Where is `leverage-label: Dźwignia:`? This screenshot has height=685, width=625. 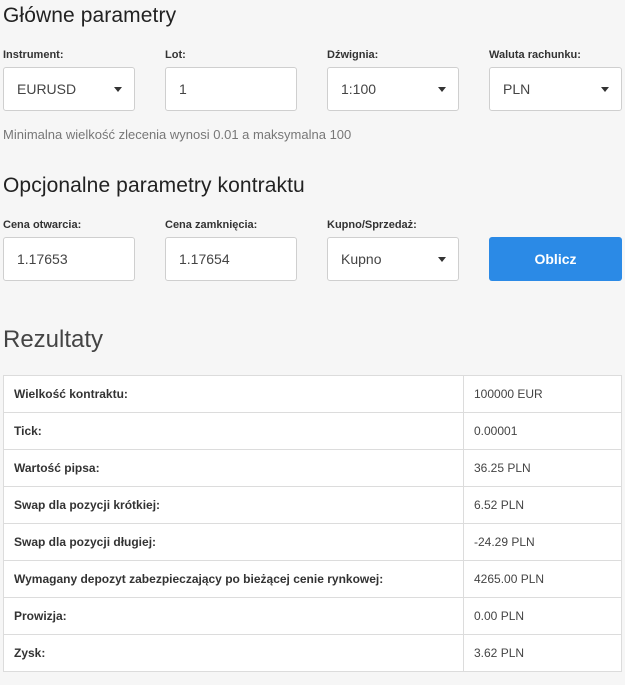 leverage-label: Dźwignia: is located at coordinates (353, 55).